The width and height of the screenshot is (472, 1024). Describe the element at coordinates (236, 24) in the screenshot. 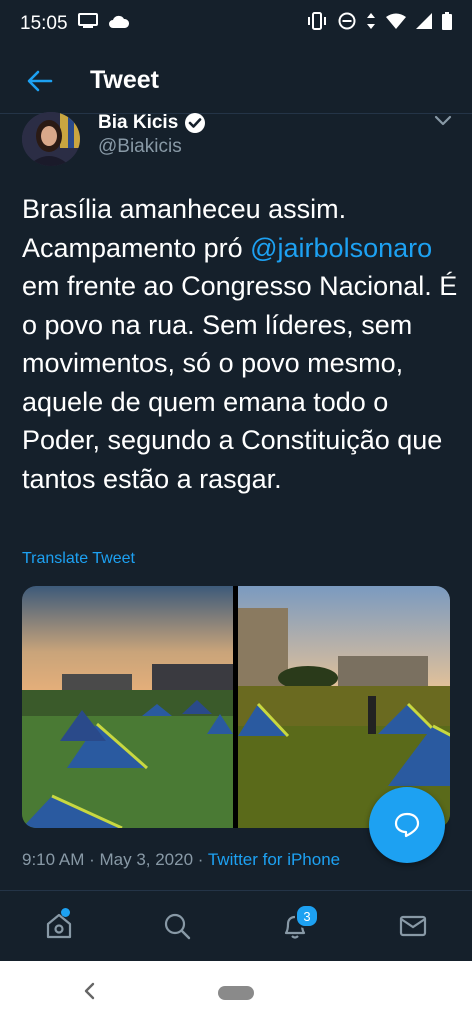

I see `status-bar: 15:05` at that location.